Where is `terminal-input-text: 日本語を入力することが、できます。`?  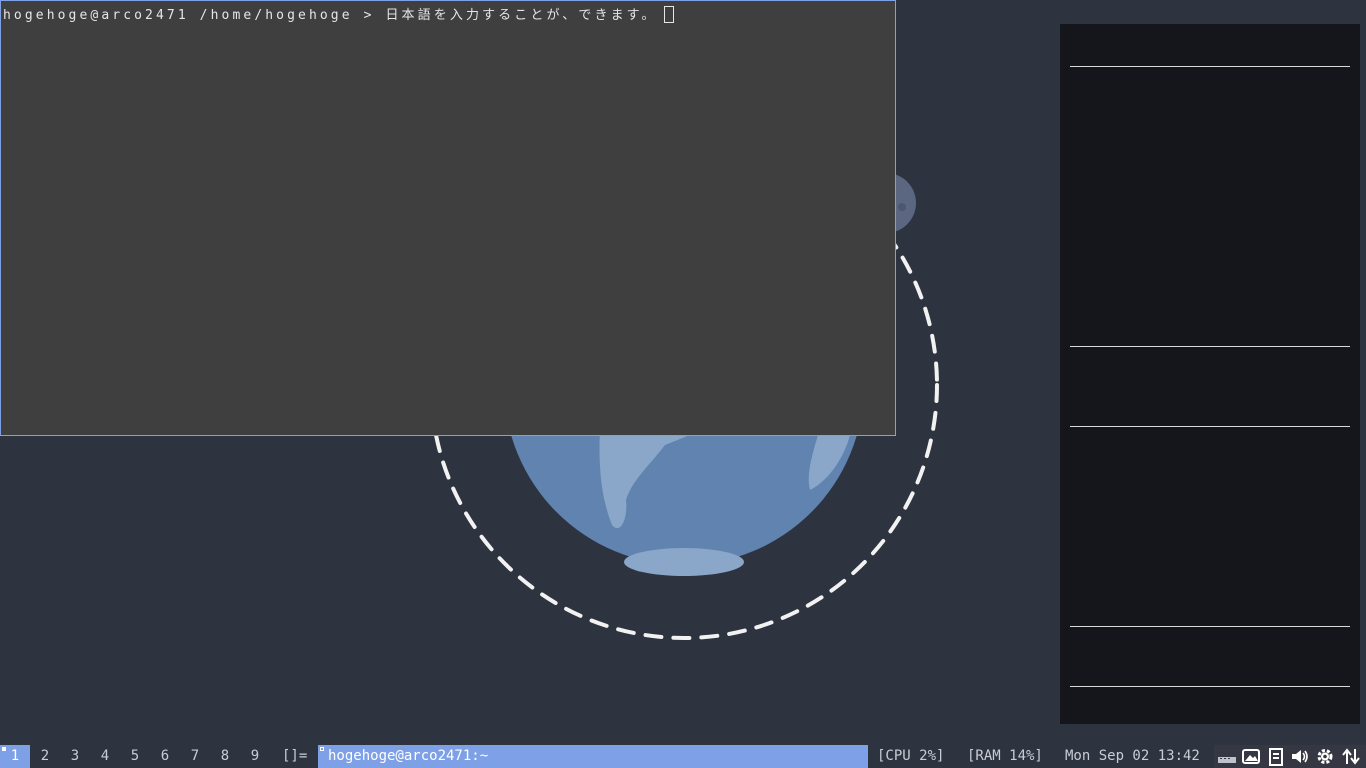 terminal-input-text: 日本語を入力することが、できます。 is located at coordinates (521, 15).